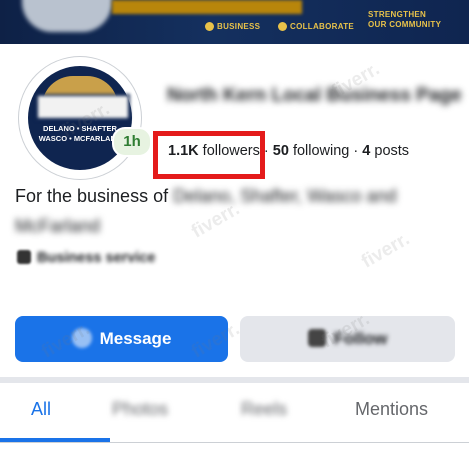 The image size is (469, 459). I want to click on message-button: Message, so click(121, 339).